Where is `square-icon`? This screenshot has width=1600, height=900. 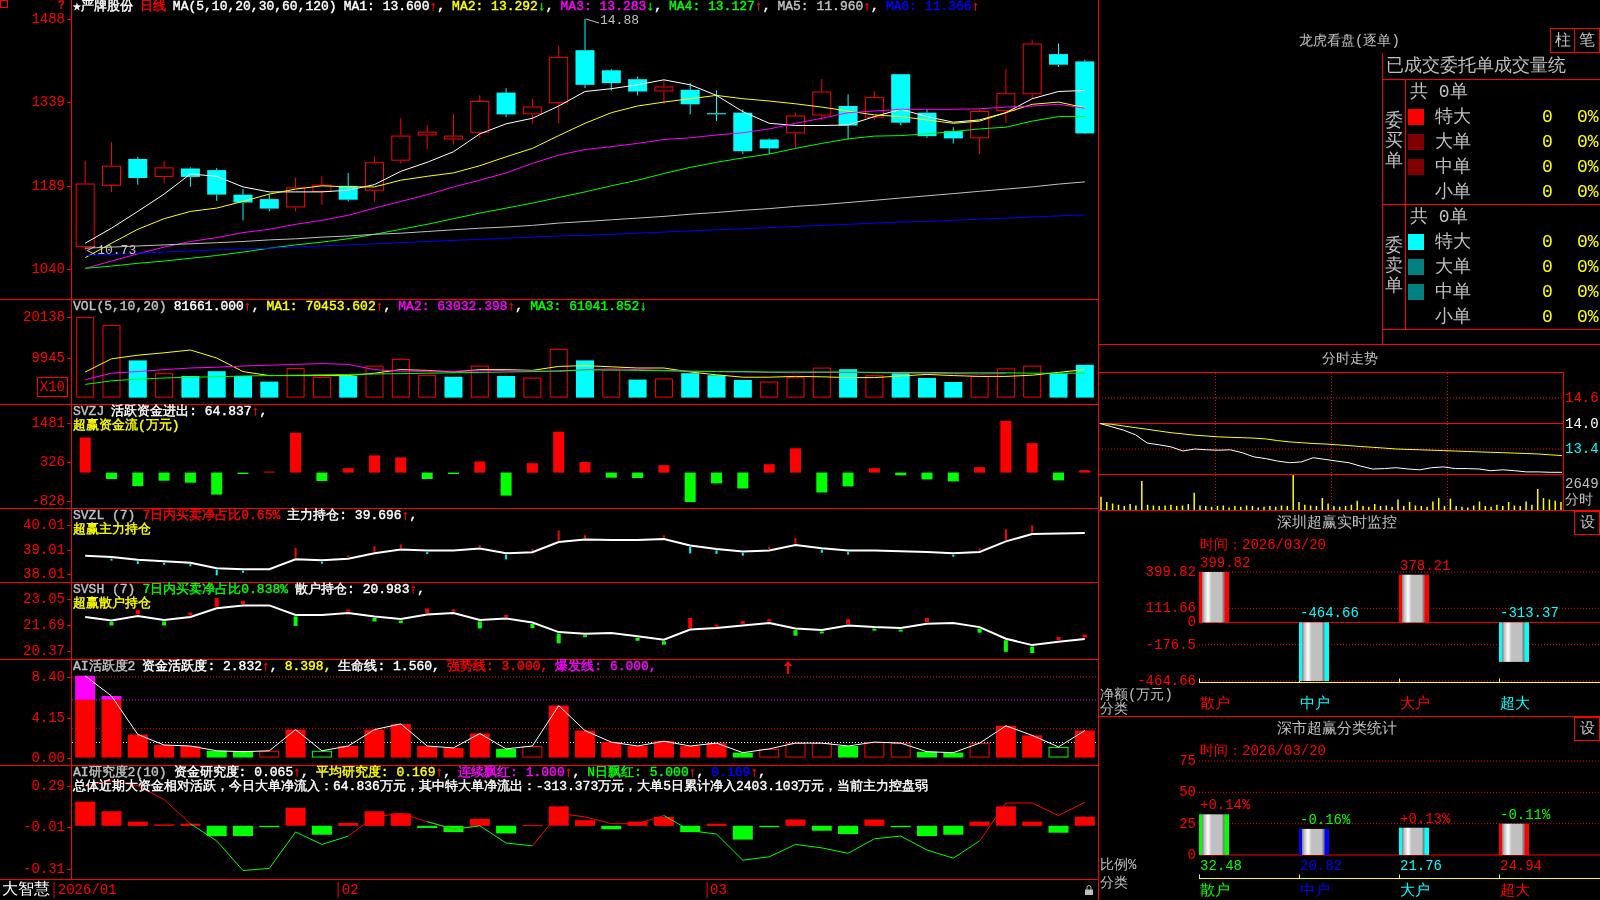
square-icon is located at coordinates (4, 4).